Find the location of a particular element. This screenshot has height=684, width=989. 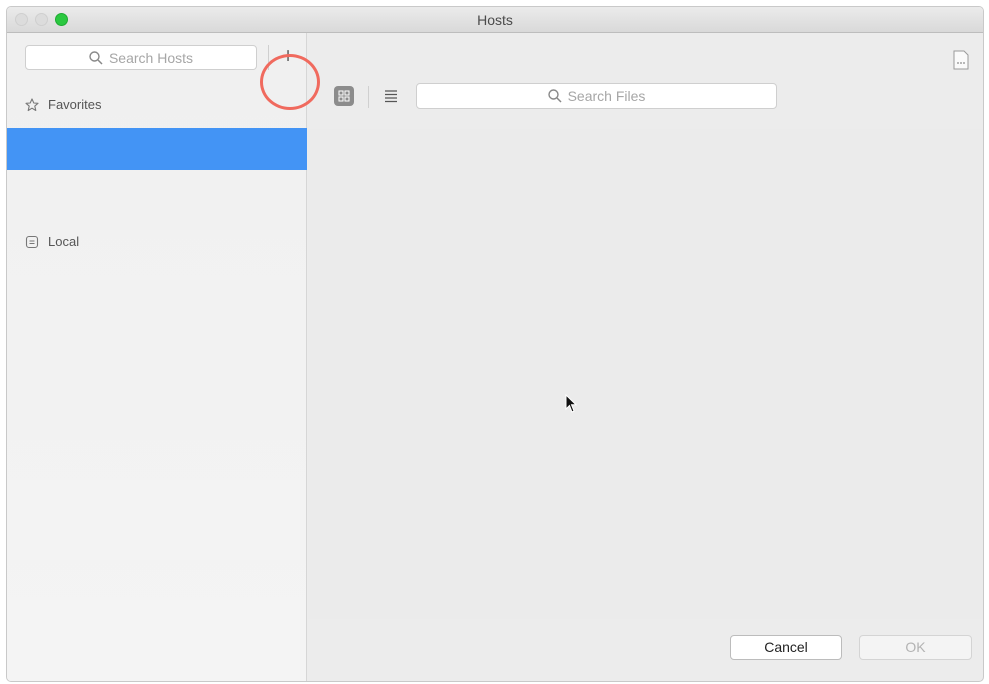

view-divider is located at coordinates (368, 97).